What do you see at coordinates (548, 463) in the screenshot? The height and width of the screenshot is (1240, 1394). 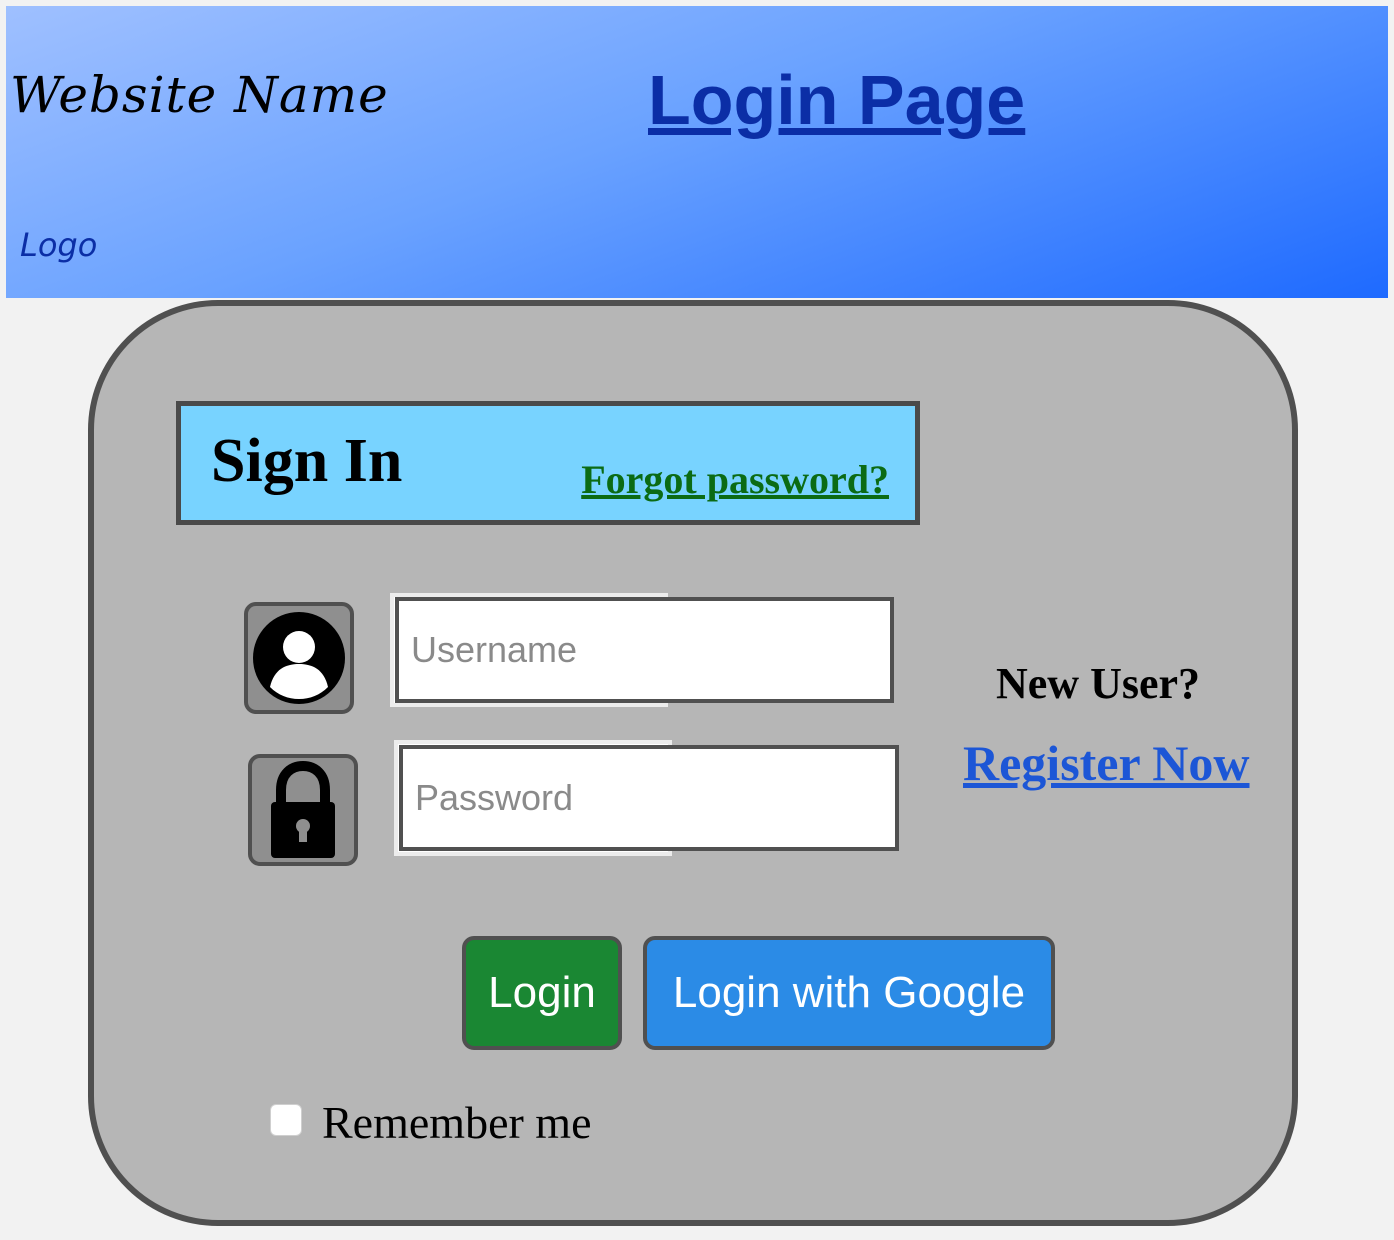 I see `signin-header-bar: Sign In Forgot password?` at bounding box center [548, 463].